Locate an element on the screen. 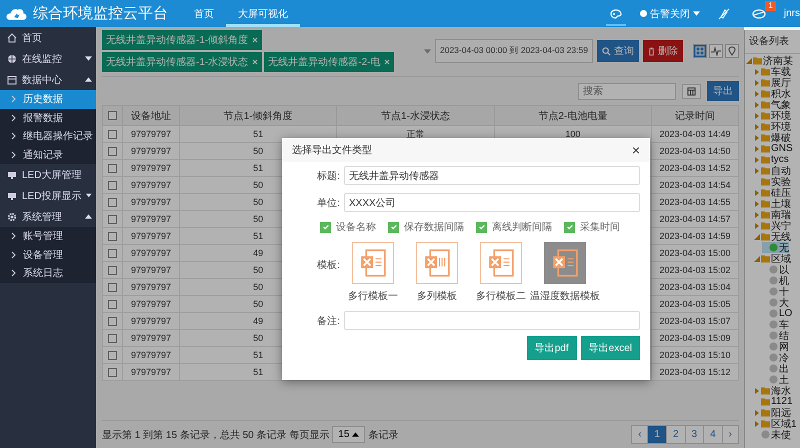 This screenshot has width=800, height=448. nav-item: 系统管理 is located at coordinates (48, 216).